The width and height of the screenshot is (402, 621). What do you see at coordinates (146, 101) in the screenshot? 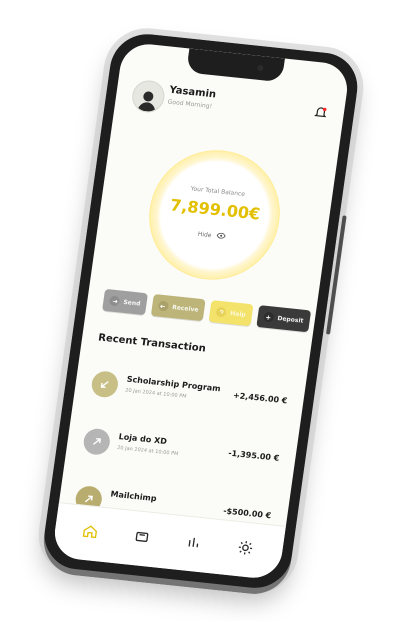
I see `user-icon` at bounding box center [146, 101].